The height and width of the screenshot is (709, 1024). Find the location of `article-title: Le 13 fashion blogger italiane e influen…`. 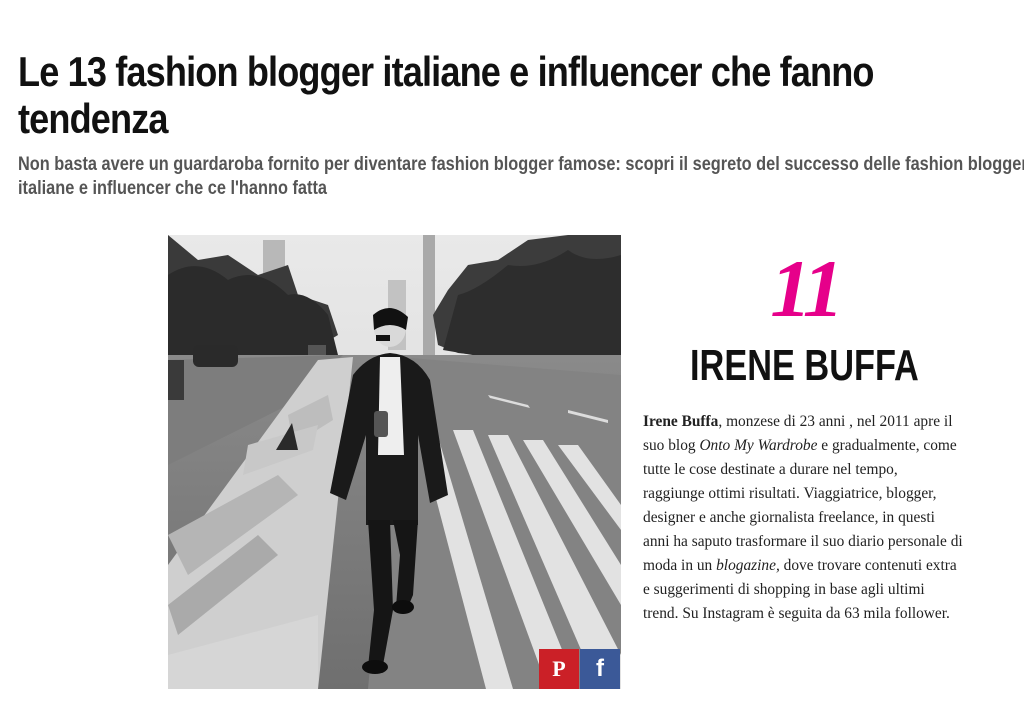

article-title: Le 13 fashion blogger italiane e influen… is located at coordinates (446, 95).